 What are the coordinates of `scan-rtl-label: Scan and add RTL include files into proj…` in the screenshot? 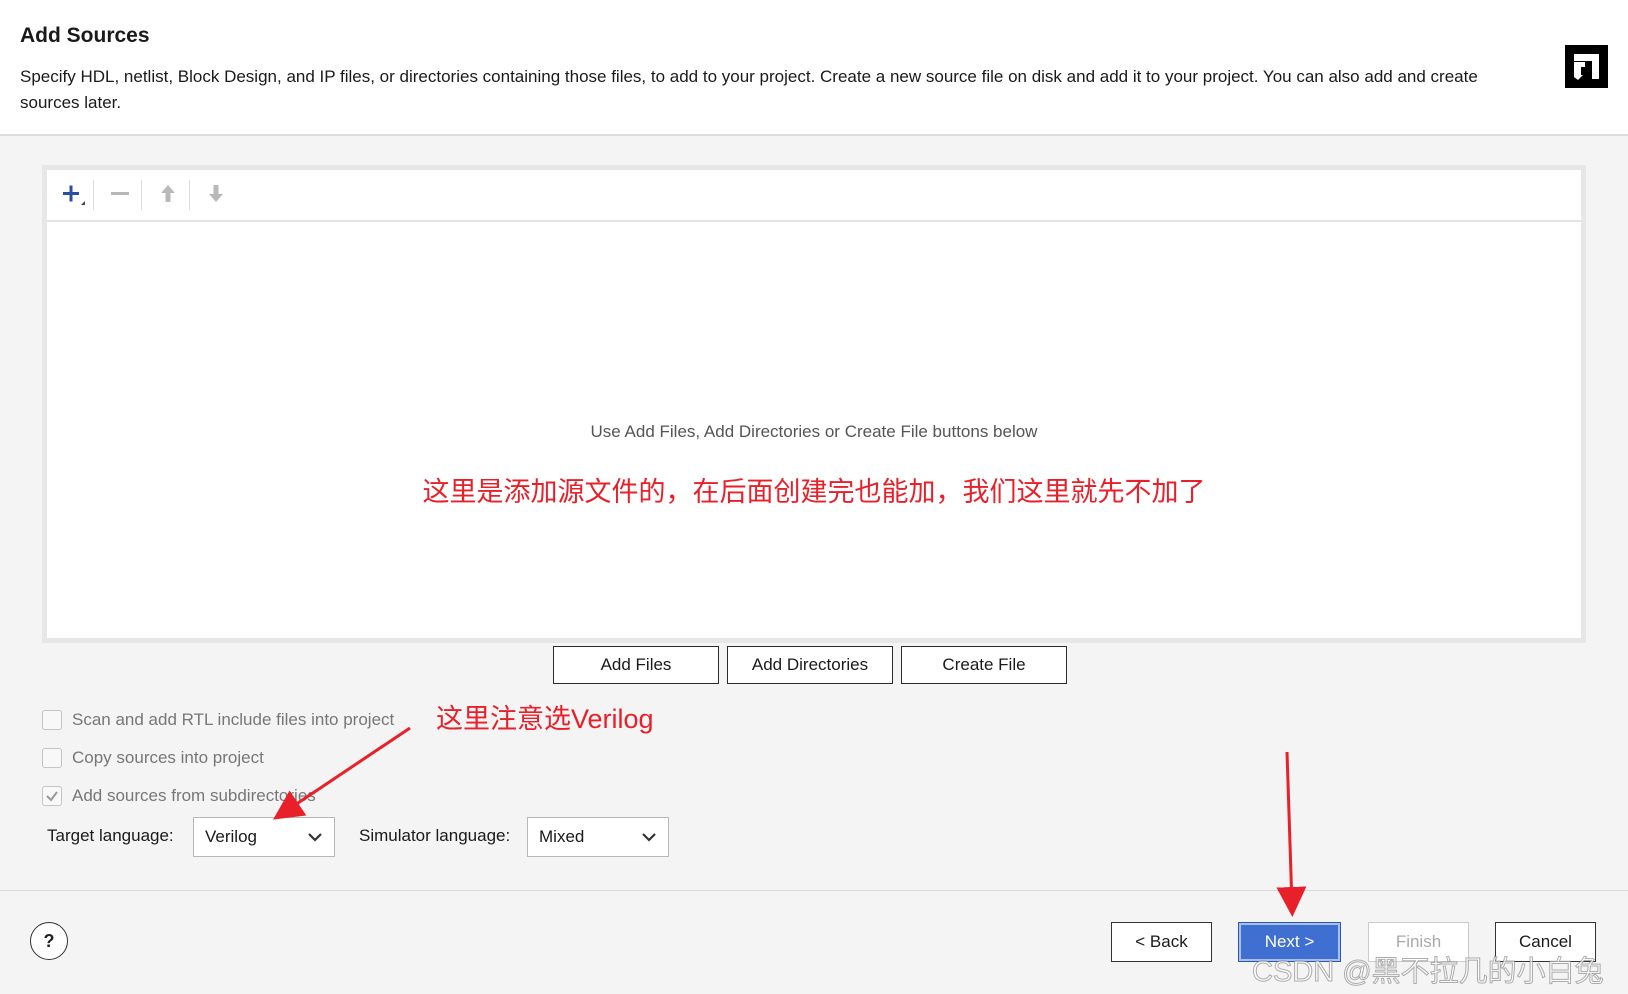 It's located at (233, 719).